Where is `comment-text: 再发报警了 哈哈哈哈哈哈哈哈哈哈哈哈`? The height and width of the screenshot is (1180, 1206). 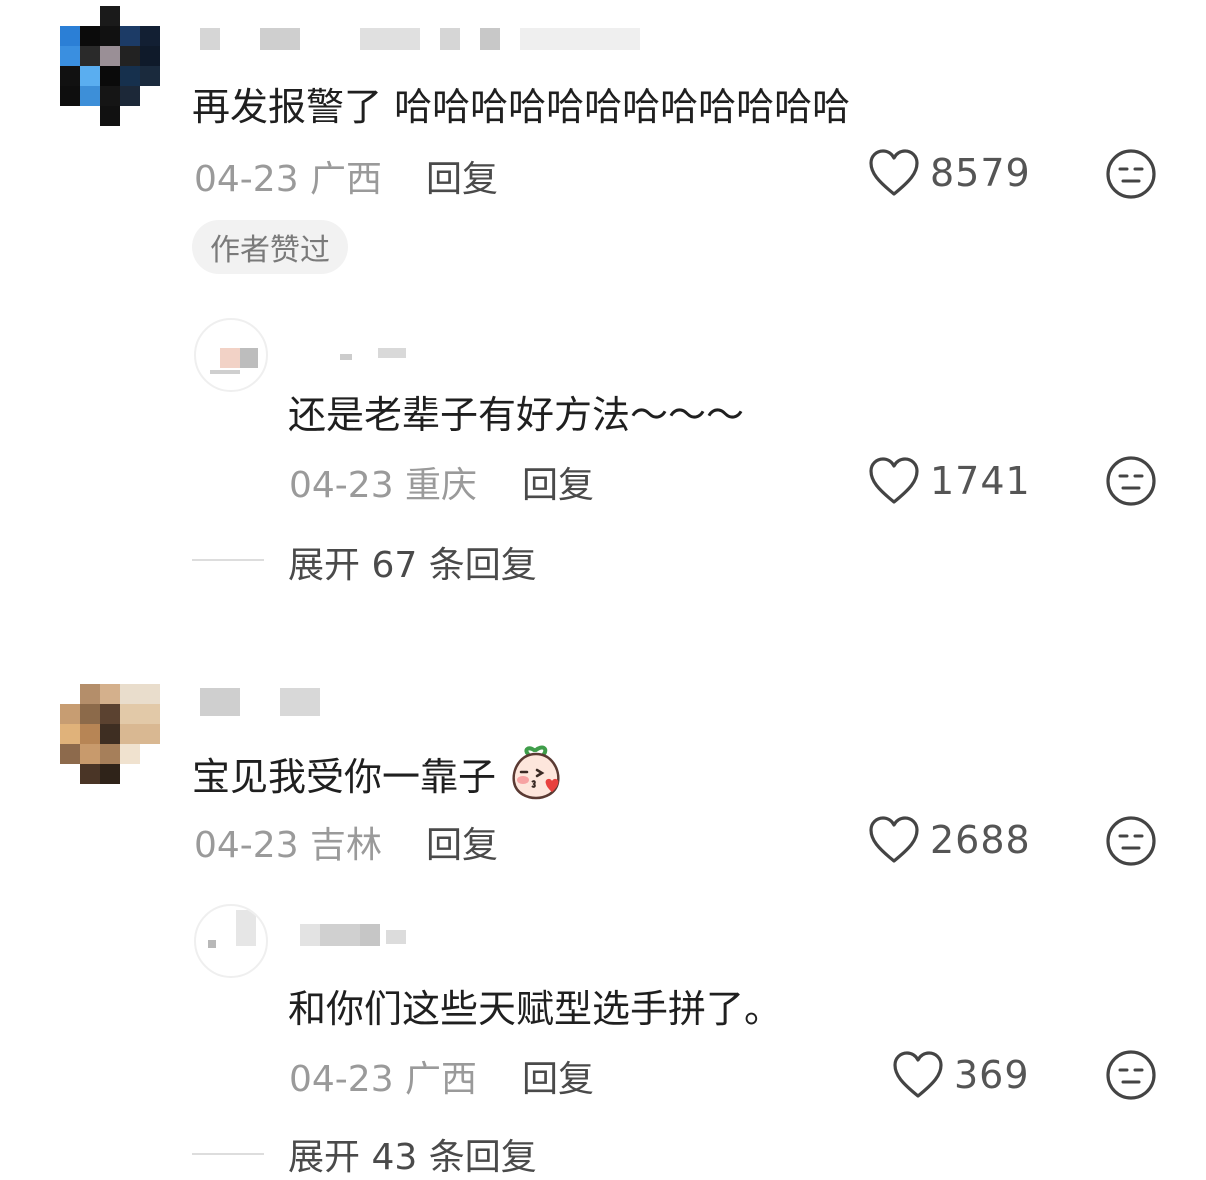
comment-text: 再发报警了 哈哈哈哈哈哈哈哈哈哈哈哈 is located at coordinates (521, 107).